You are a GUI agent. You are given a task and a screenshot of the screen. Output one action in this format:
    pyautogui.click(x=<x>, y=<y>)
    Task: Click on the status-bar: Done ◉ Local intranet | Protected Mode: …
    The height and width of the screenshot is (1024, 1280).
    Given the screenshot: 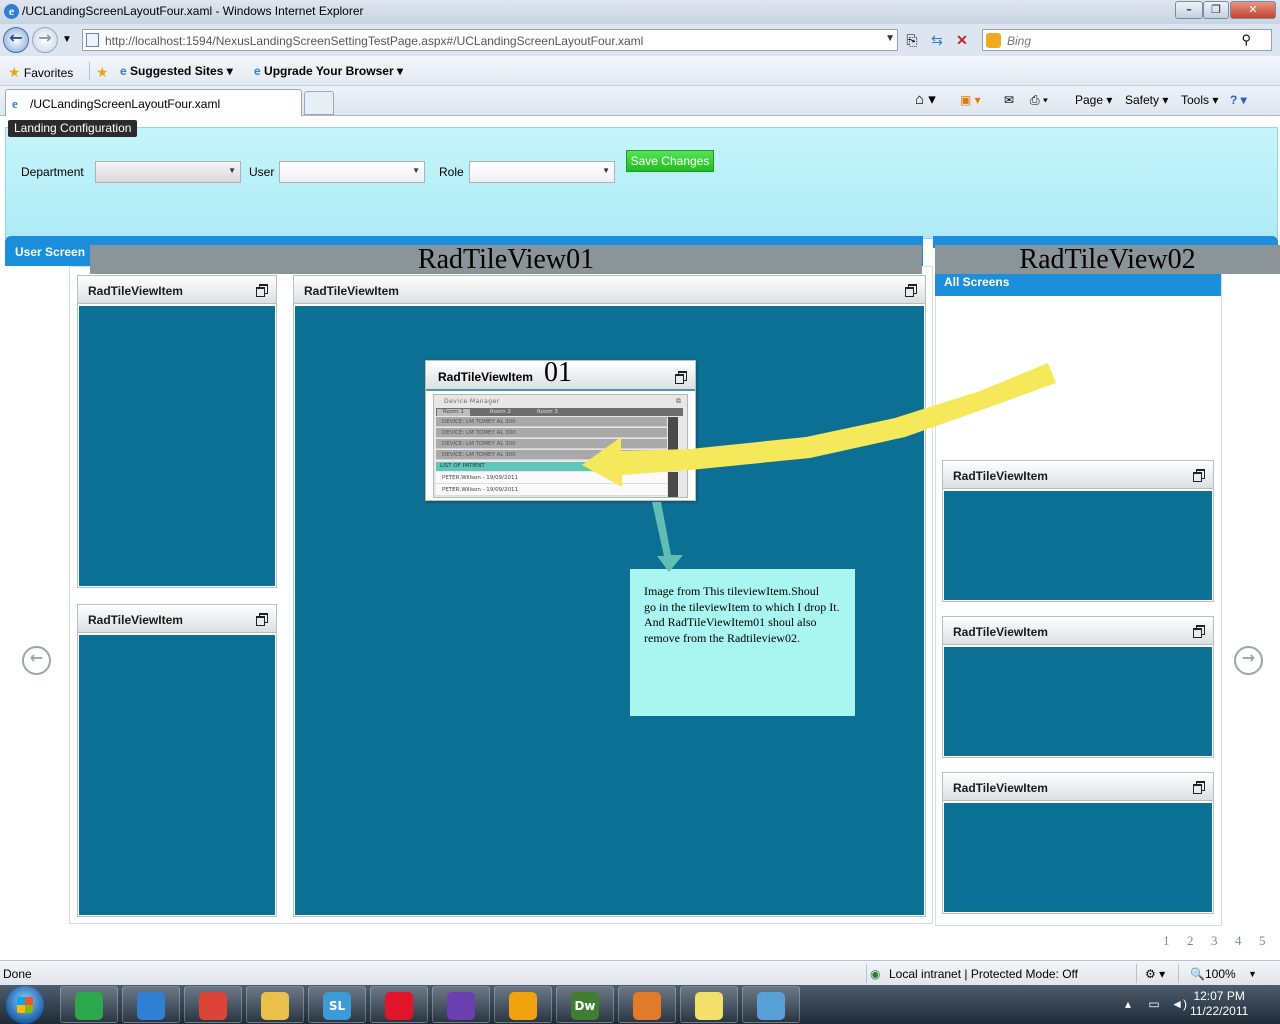 What is the action you would take?
    pyautogui.click(x=640, y=972)
    